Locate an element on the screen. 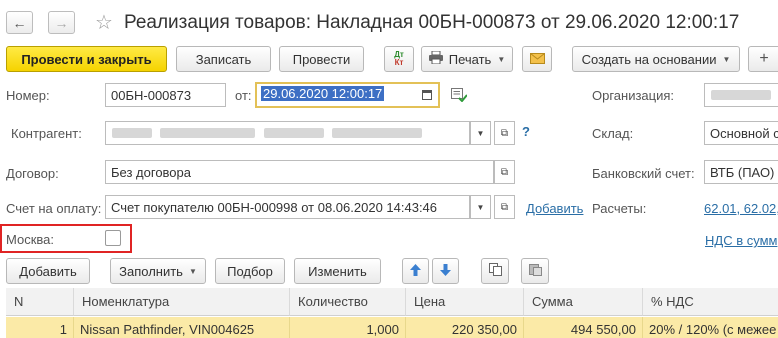  add-button-top: + is located at coordinates (763, 59).